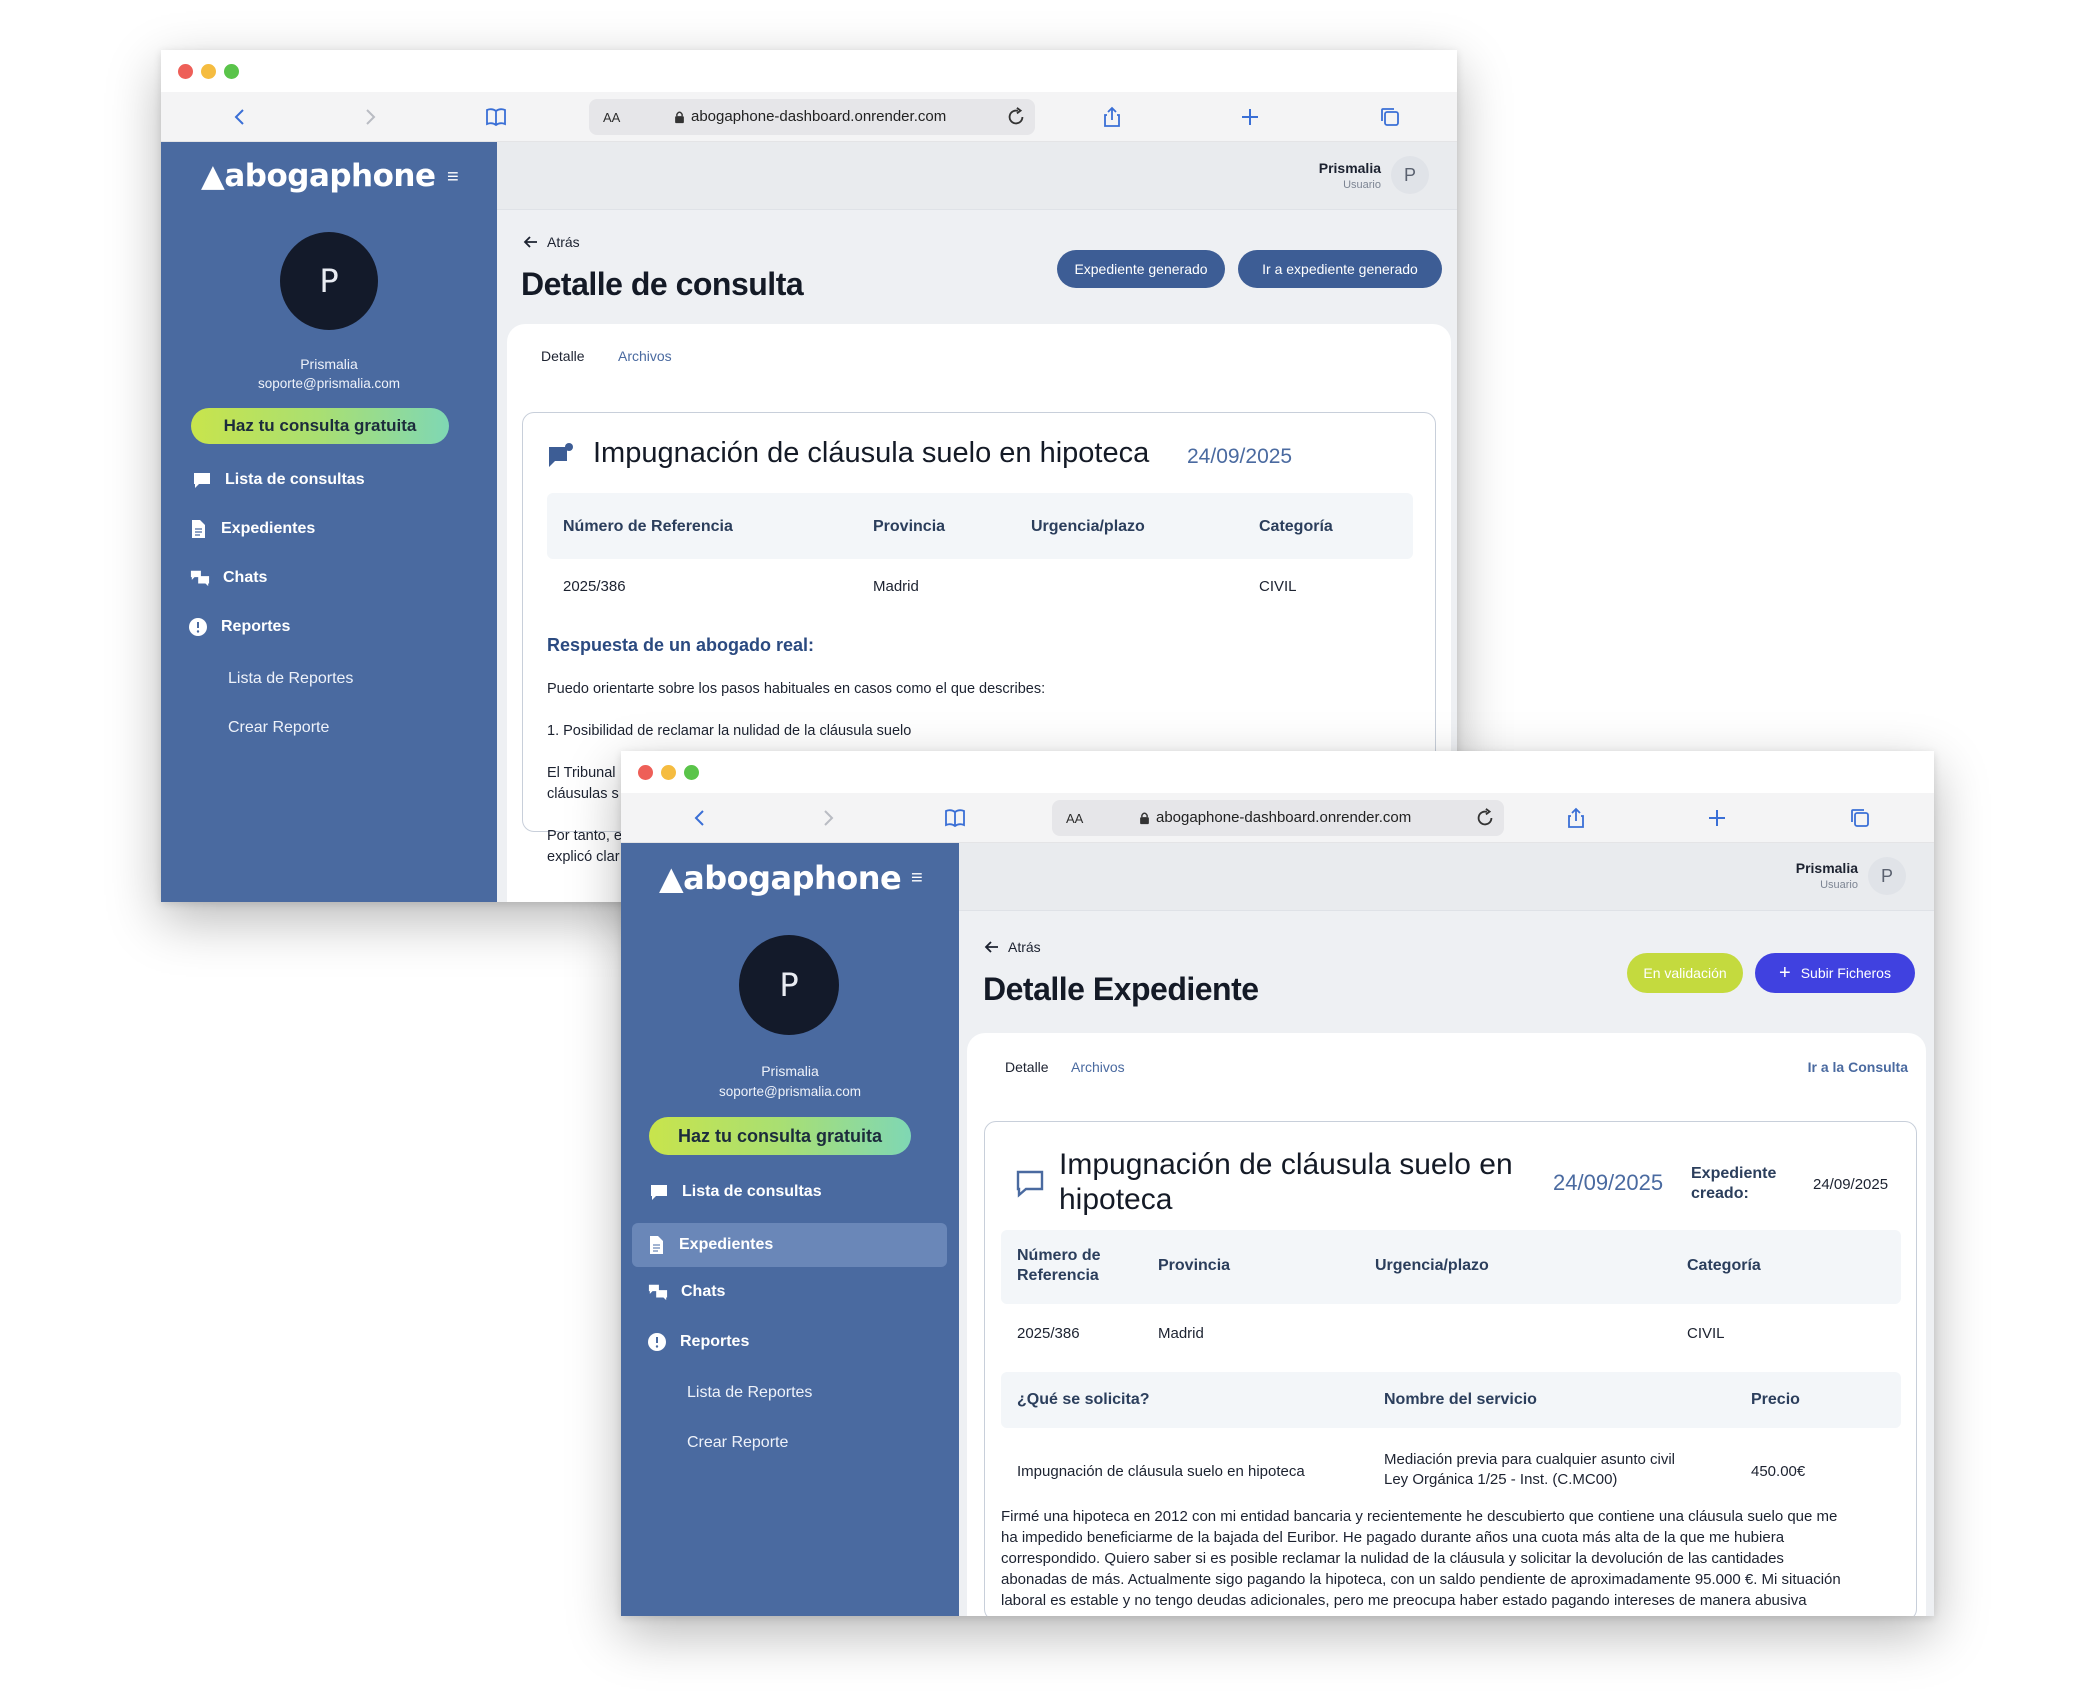 The height and width of the screenshot is (1707, 2095). What do you see at coordinates (561, 455) in the screenshot?
I see `chat-flag-icon` at bounding box center [561, 455].